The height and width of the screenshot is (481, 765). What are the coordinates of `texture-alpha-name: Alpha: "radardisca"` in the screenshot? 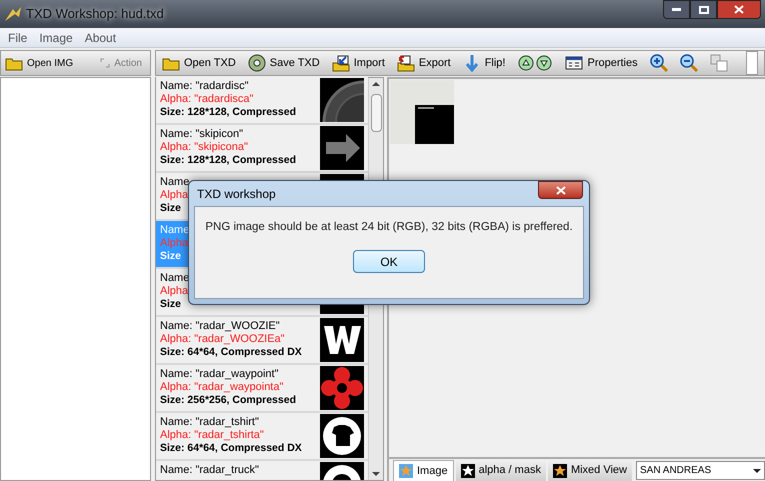 It's located at (207, 99).